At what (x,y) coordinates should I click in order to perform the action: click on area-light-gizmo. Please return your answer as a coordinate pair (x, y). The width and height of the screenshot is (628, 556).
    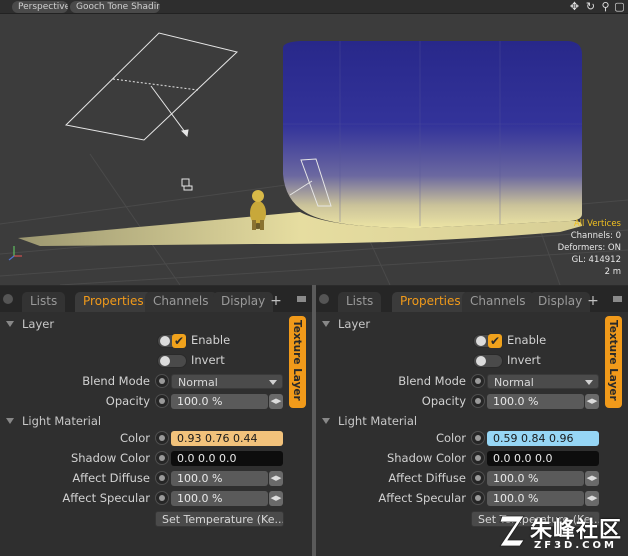
    Looking at the image, I should click on (151, 86).